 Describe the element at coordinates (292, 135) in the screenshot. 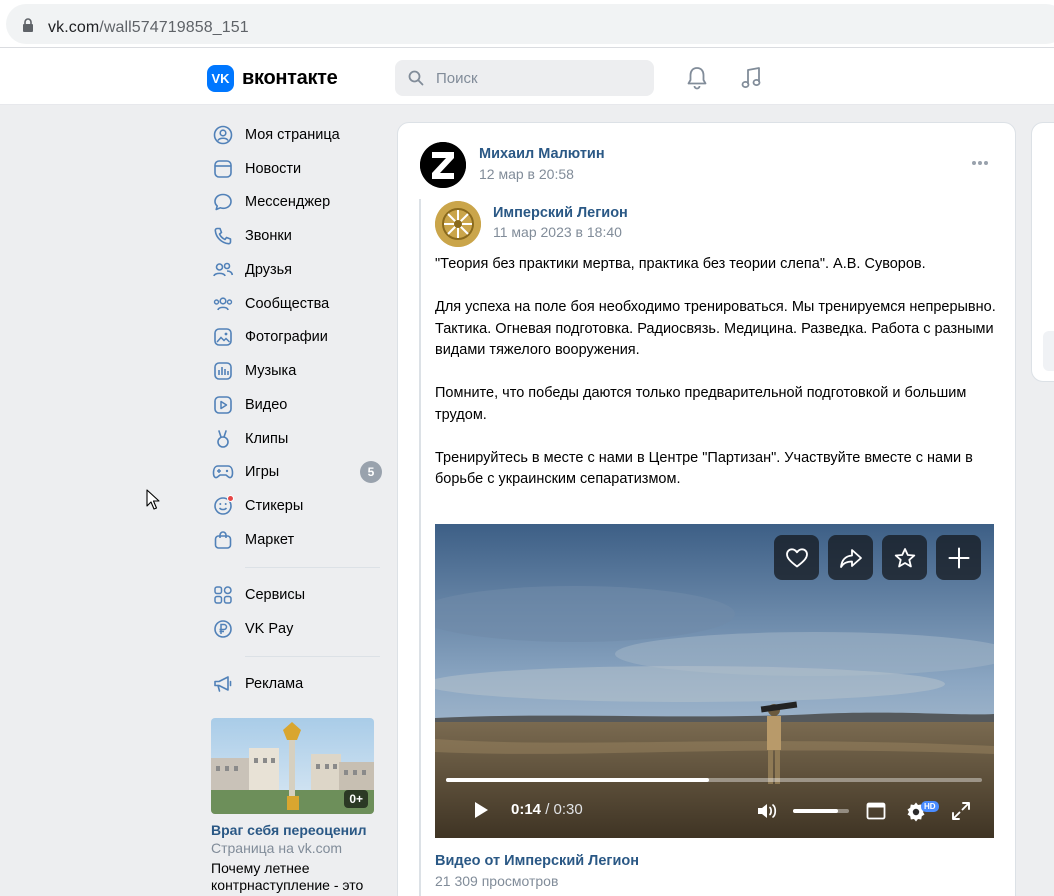

I see `sidebar-item-label: Моя страница` at that location.